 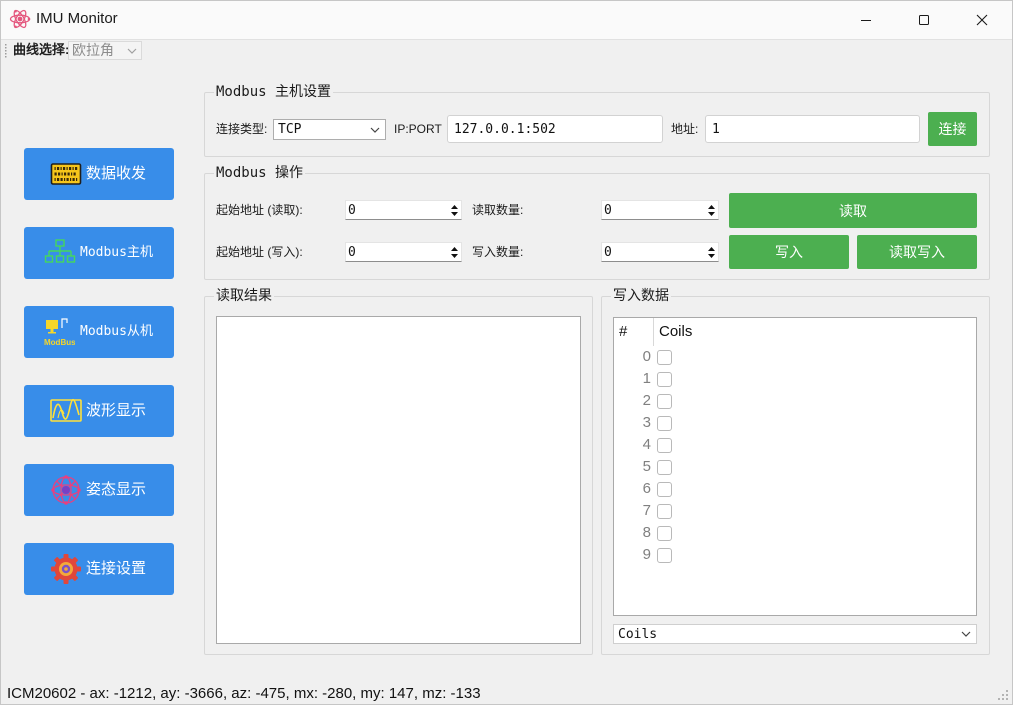 What do you see at coordinates (41, 49) in the screenshot?
I see `curve-select-label: 曲线选择:` at bounding box center [41, 49].